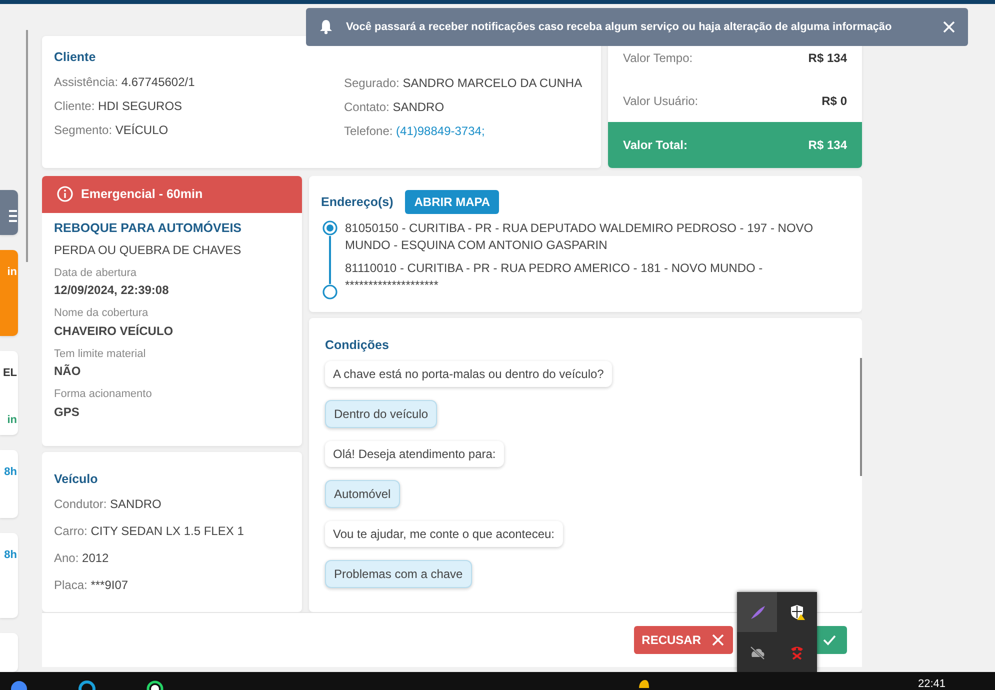  What do you see at coordinates (66, 557) in the screenshot?
I see `field-label: Ano:` at bounding box center [66, 557].